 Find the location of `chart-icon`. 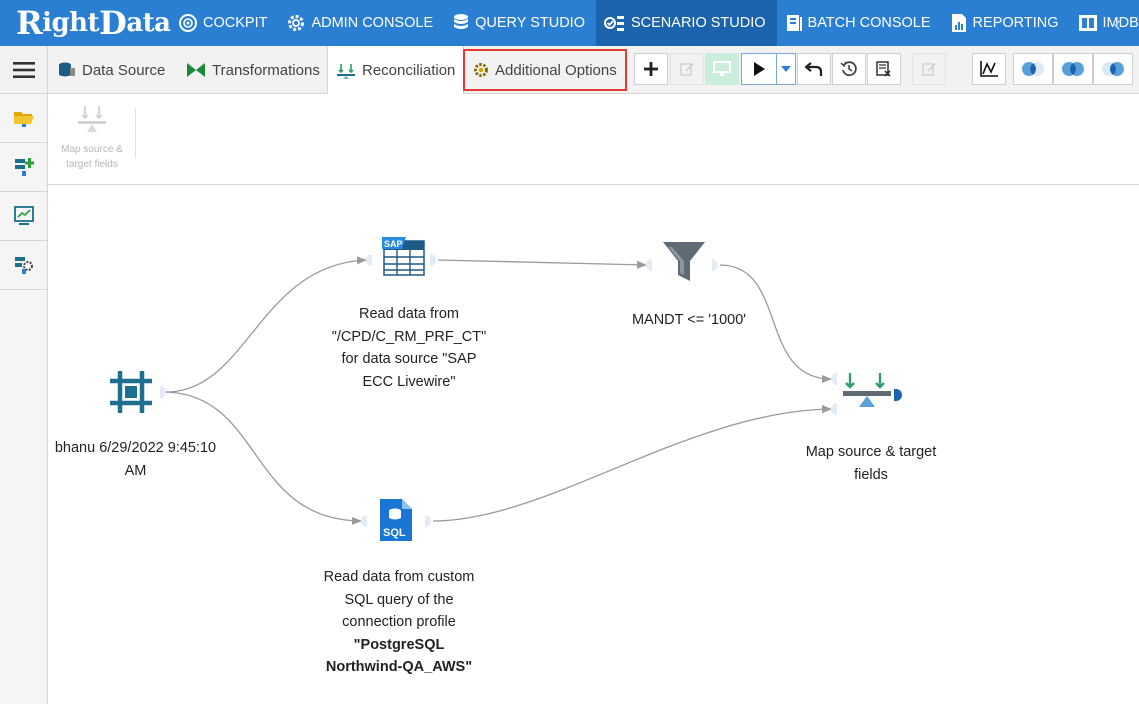

chart-icon is located at coordinates (989, 69).